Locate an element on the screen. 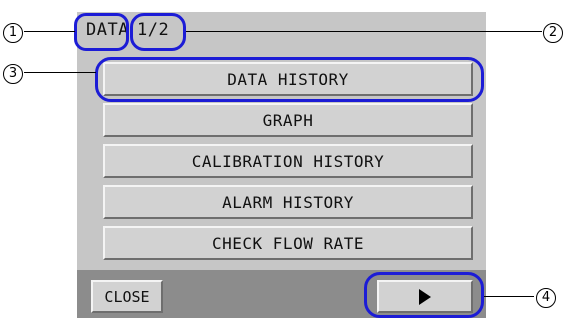 This screenshot has height=318, width=563. callout-outline-page-indicator is located at coordinates (158, 32).